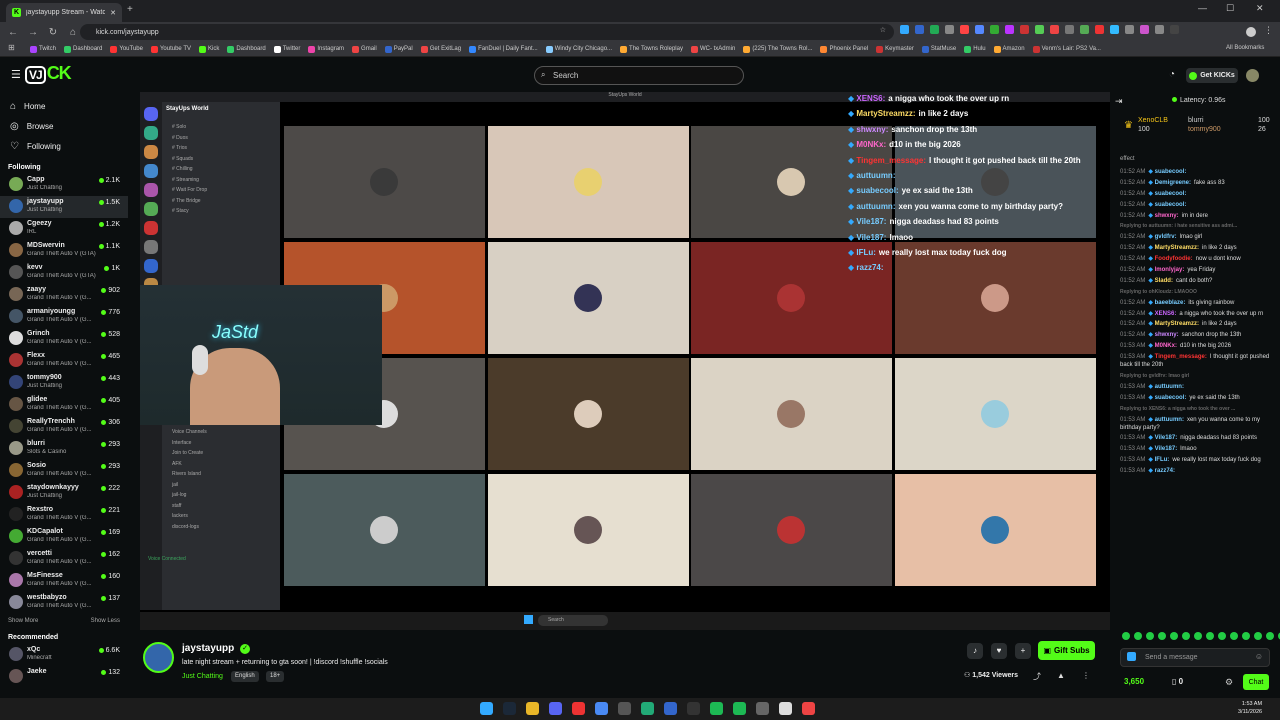  What do you see at coordinates (440, 49) in the screenshot?
I see `bookmark-item: Get ExitLag` at bounding box center [440, 49].